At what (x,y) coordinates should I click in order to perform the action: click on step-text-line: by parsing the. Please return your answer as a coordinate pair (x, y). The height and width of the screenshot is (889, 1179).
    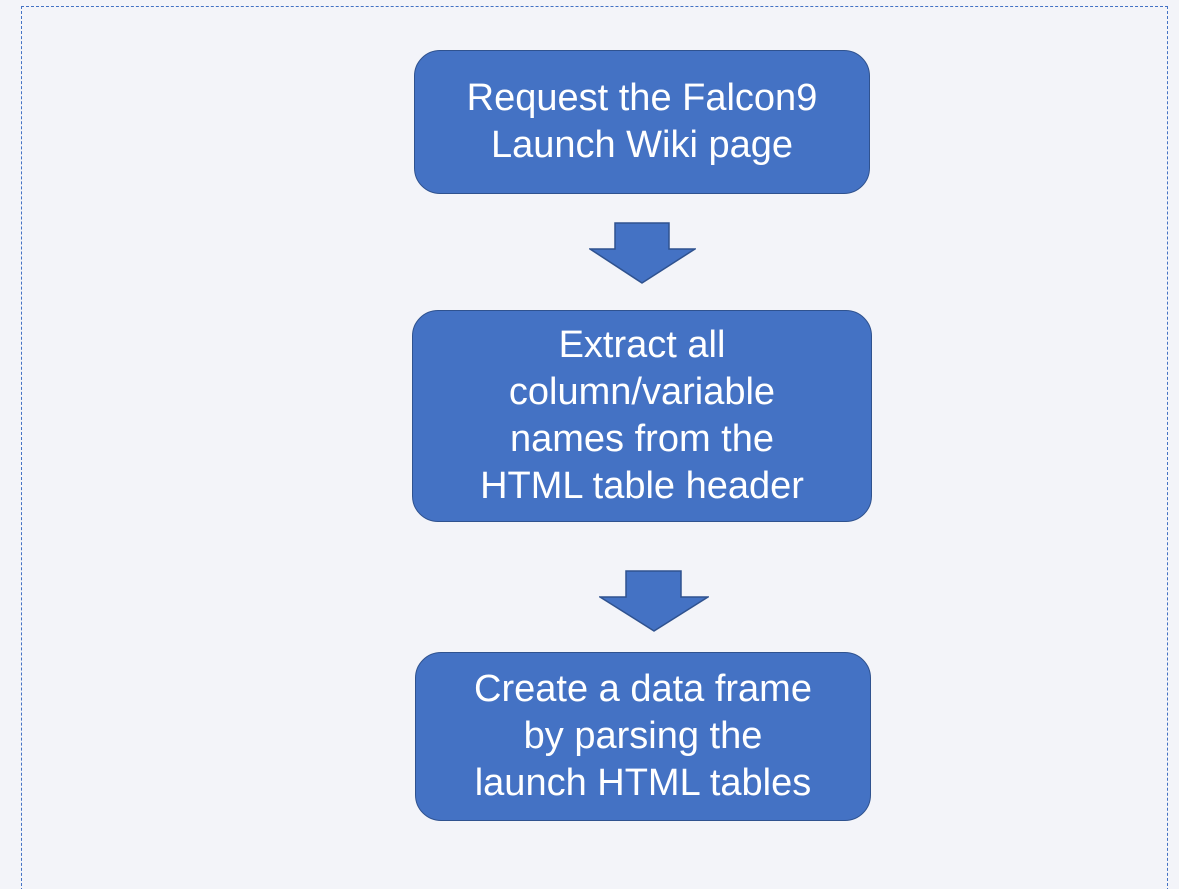
    Looking at the image, I should click on (643, 736).